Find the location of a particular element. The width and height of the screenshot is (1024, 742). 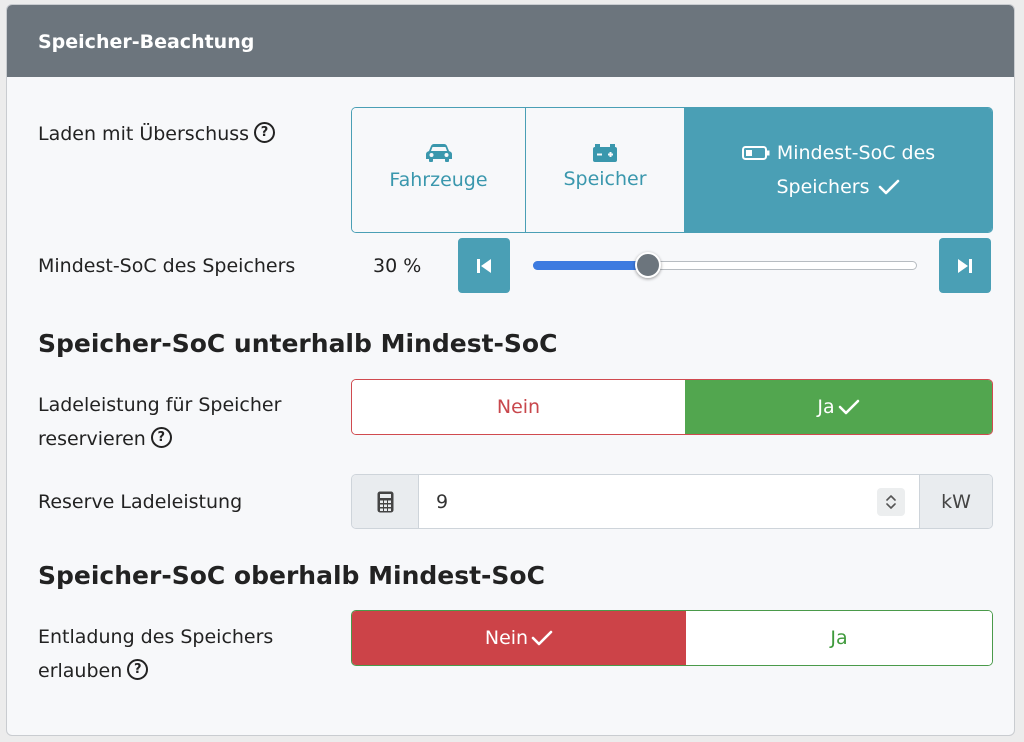

battery-charge-icon is located at coordinates (605, 153).